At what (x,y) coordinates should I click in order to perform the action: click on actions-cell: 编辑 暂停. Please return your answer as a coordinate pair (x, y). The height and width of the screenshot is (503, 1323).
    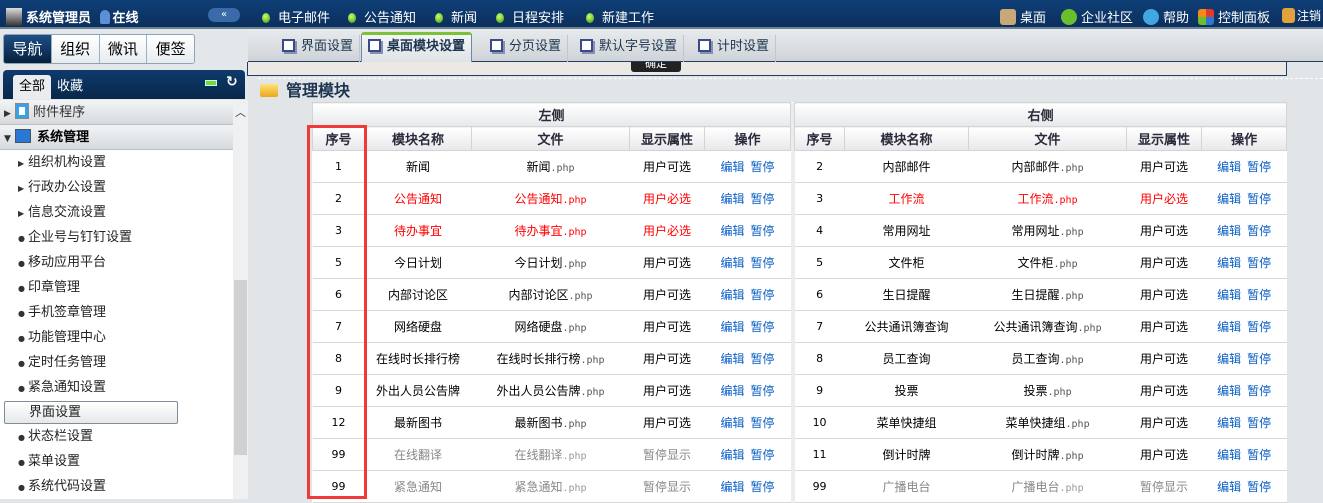
    Looking at the image, I should click on (1244, 166).